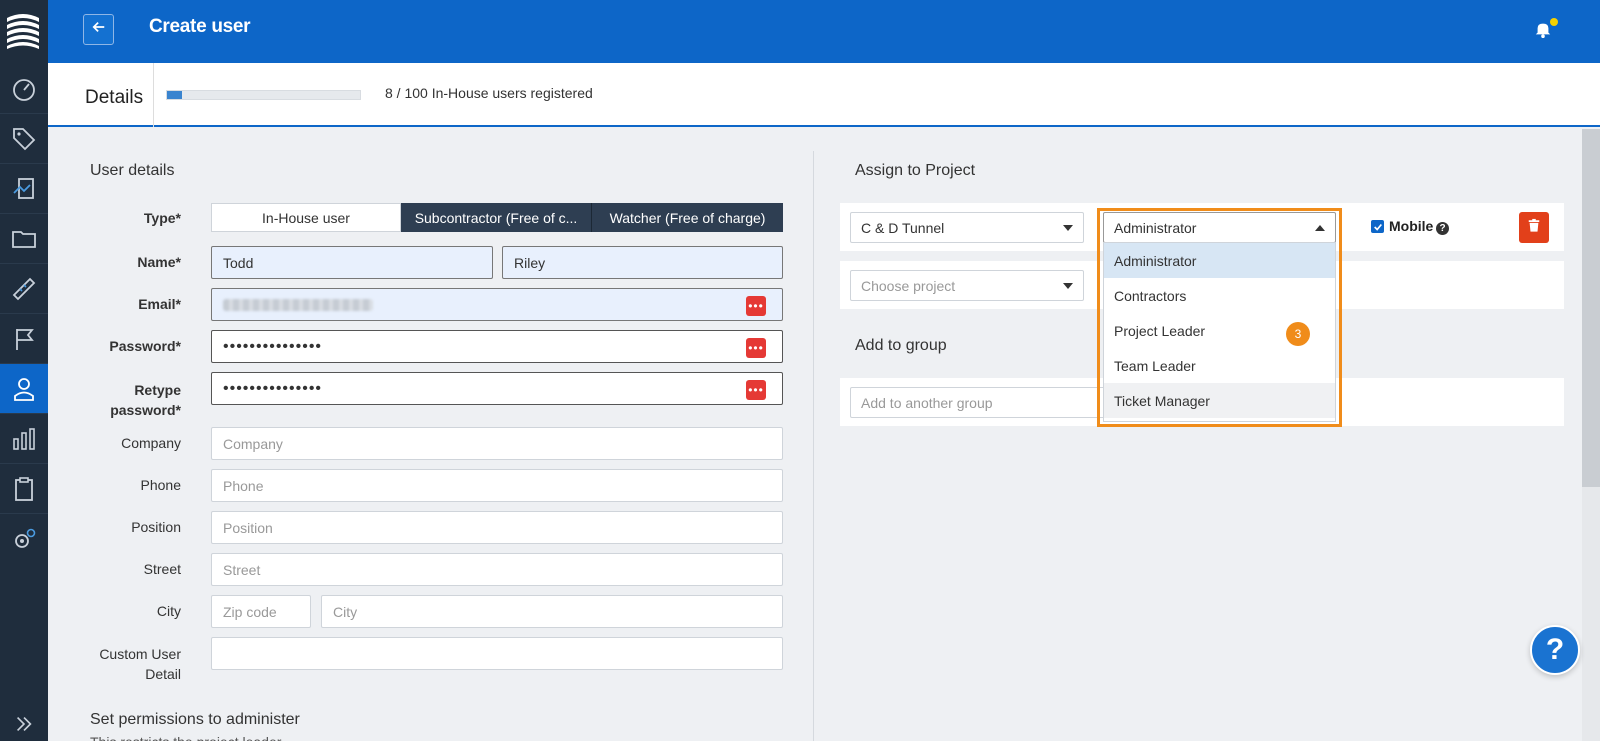  I want to click on last-name-input: Riley, so click(642, 262).